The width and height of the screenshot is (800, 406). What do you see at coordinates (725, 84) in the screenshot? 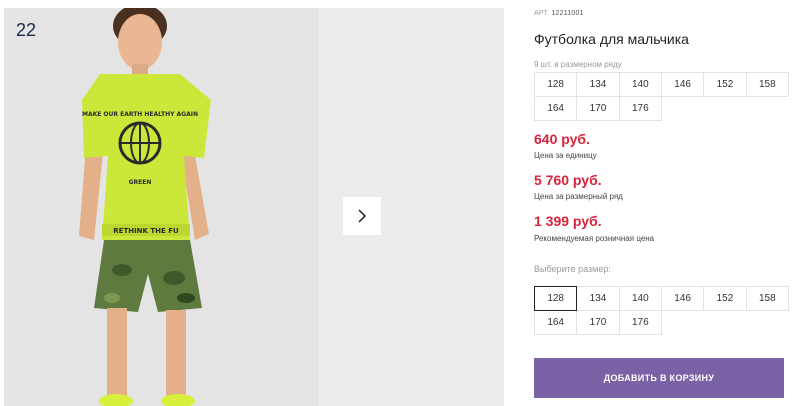
I see `size-row-cell: 152` at bounding box center [725, 84].